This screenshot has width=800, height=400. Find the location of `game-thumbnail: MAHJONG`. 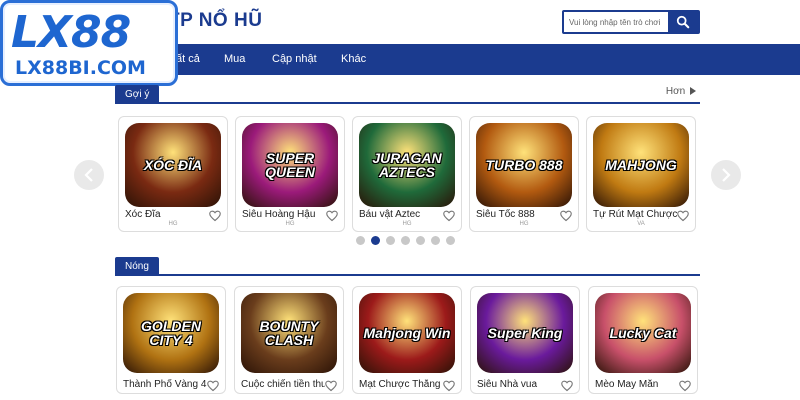

game-thumbnail: MAHJONG is located at coordinates (641, 165).